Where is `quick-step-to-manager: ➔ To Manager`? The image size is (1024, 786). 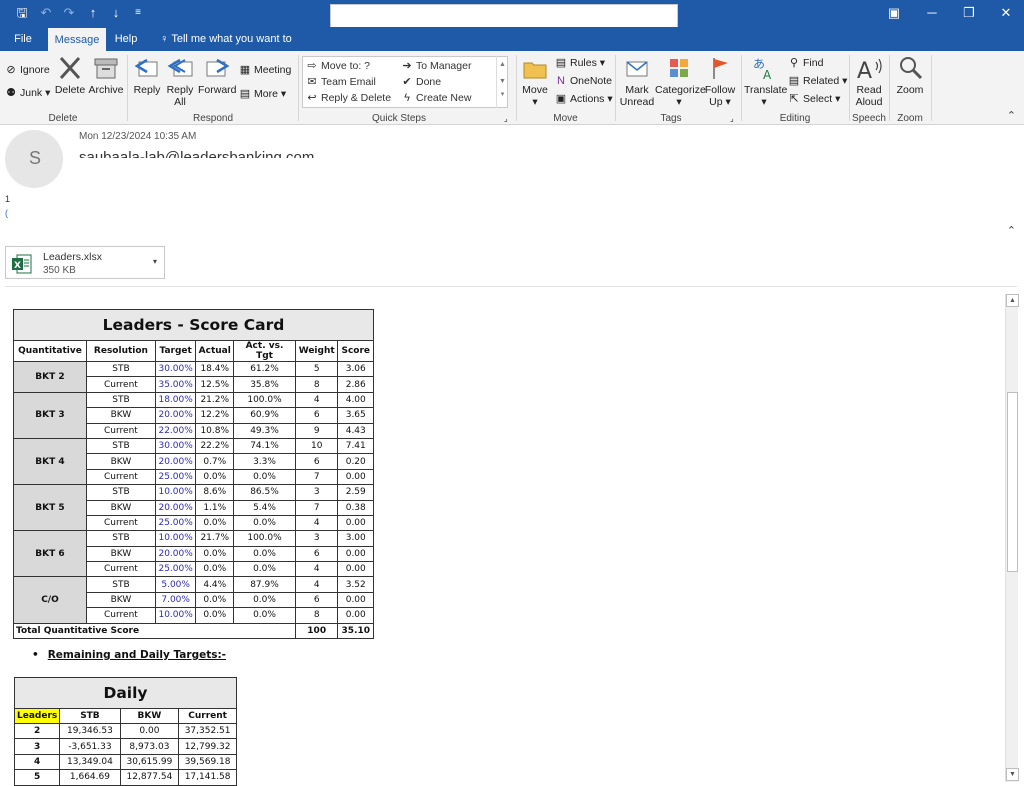 quick-step-to-manager: ➔ To Manager is located at coordinates (436, 66).